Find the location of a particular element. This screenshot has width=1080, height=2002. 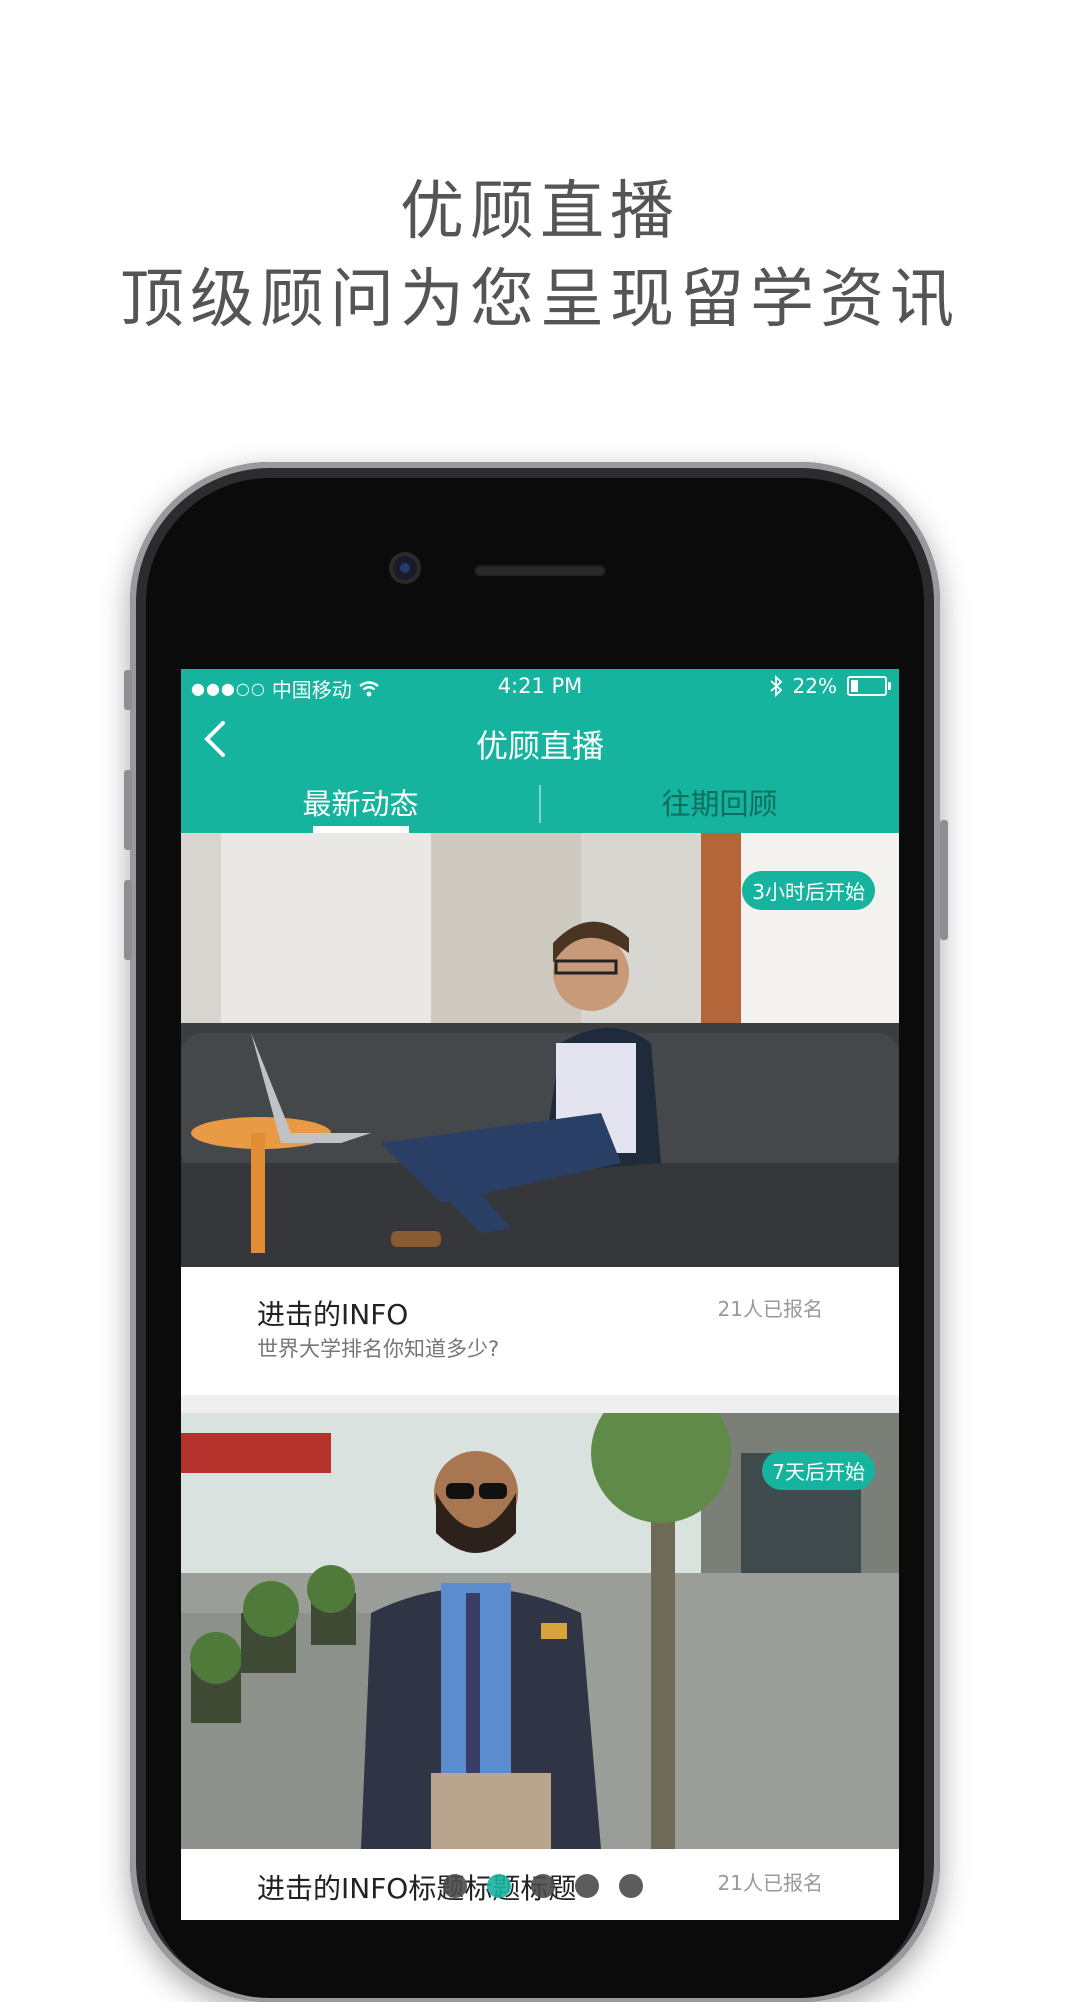

volume-up-button is located at coordinates (128, 810).